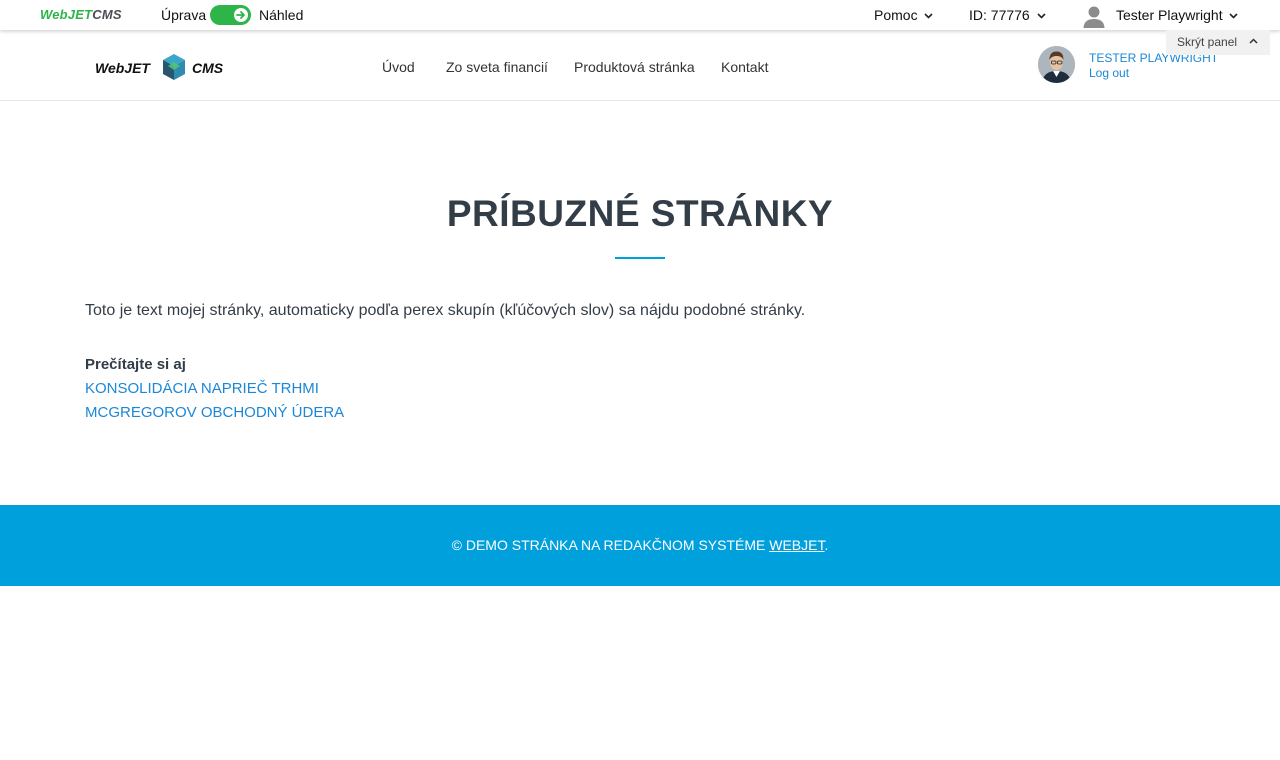  Describe the element at coordinates (634, 67) in the screenshot. I see `nav-item-produkt: Produktová stránka` at that location.